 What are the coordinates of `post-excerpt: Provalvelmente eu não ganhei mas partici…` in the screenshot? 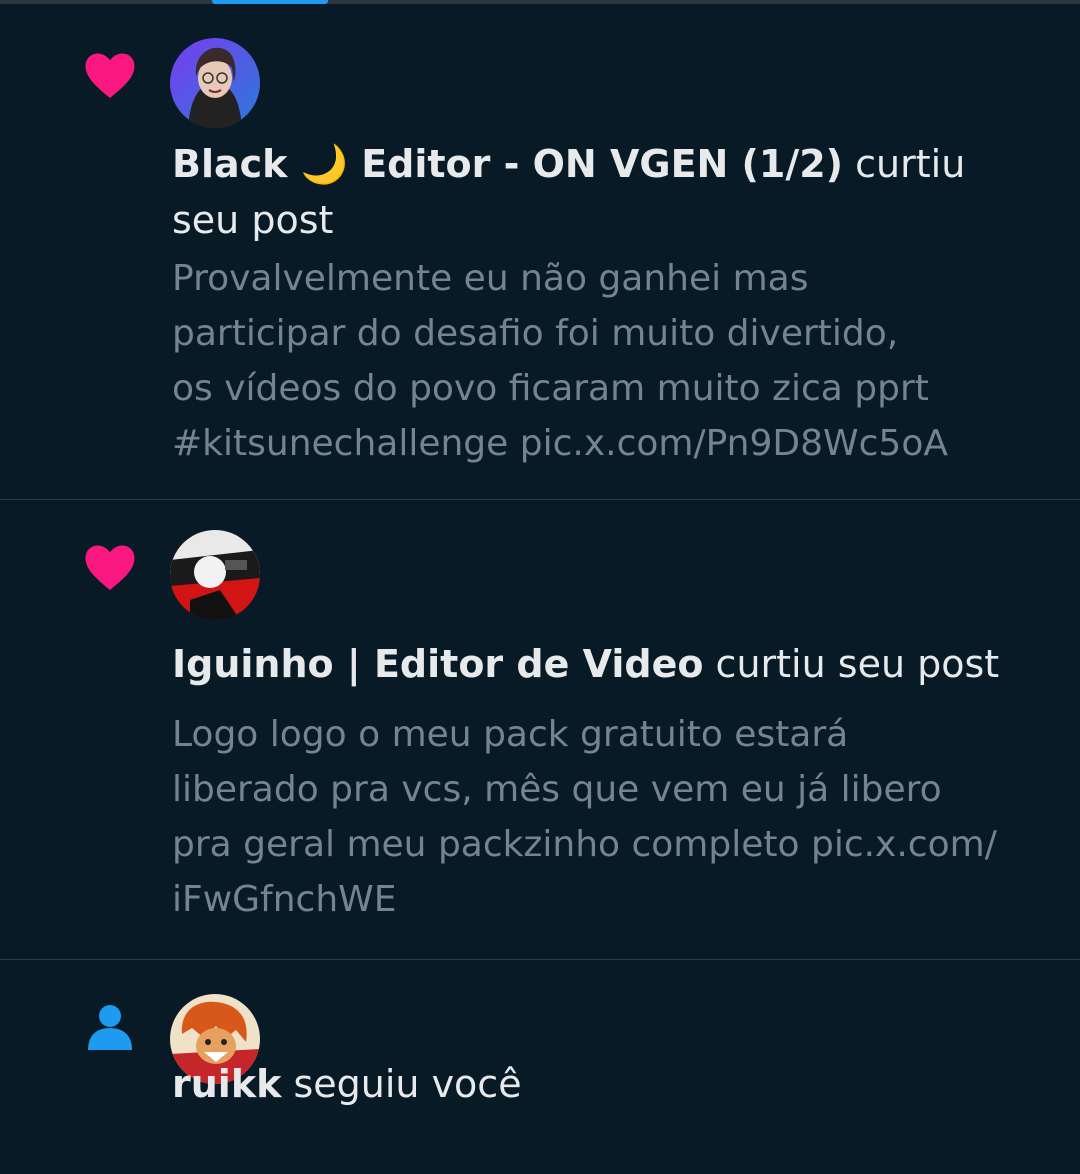 It's located at (602, 361).